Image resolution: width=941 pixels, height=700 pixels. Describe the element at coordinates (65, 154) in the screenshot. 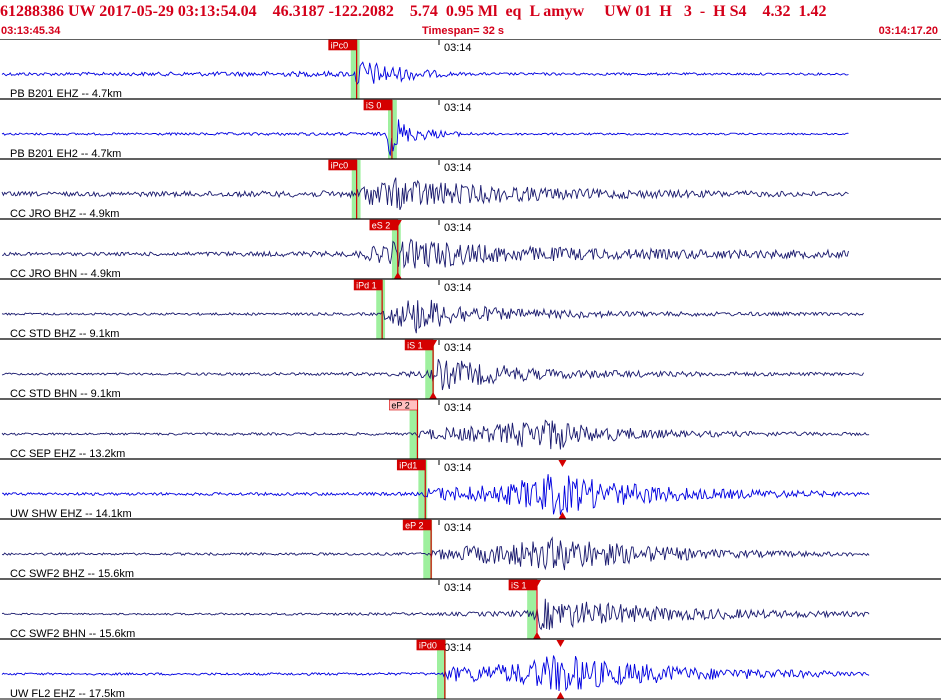

I see `station-label: PB B201 EH2 -- 4.7km` at that location.